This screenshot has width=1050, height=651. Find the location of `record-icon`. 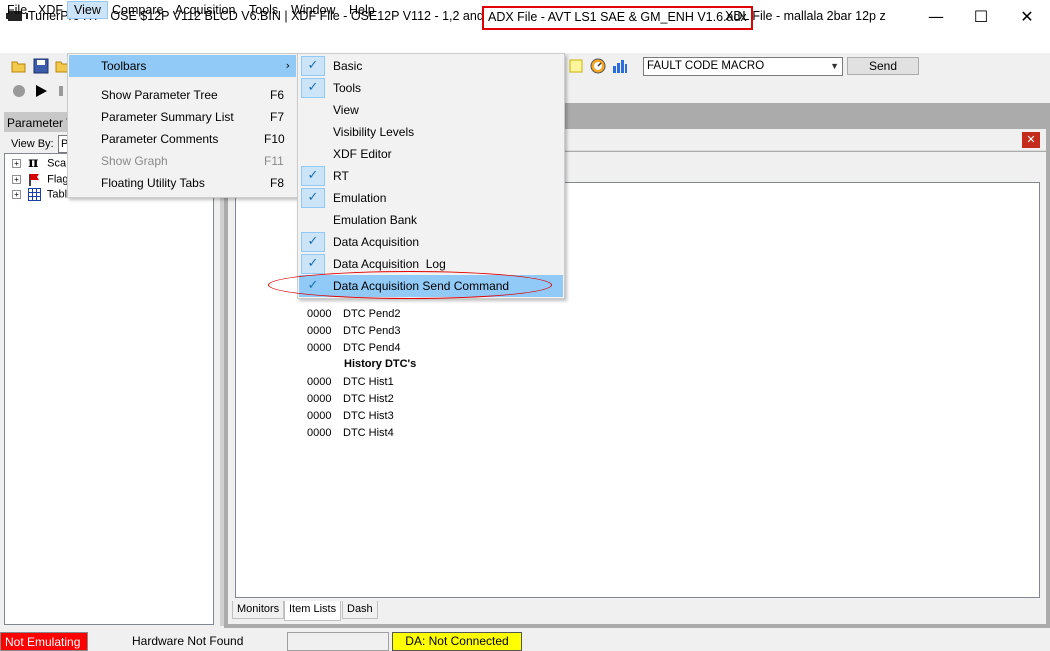

record-icon is located at coordinates (19, 91).